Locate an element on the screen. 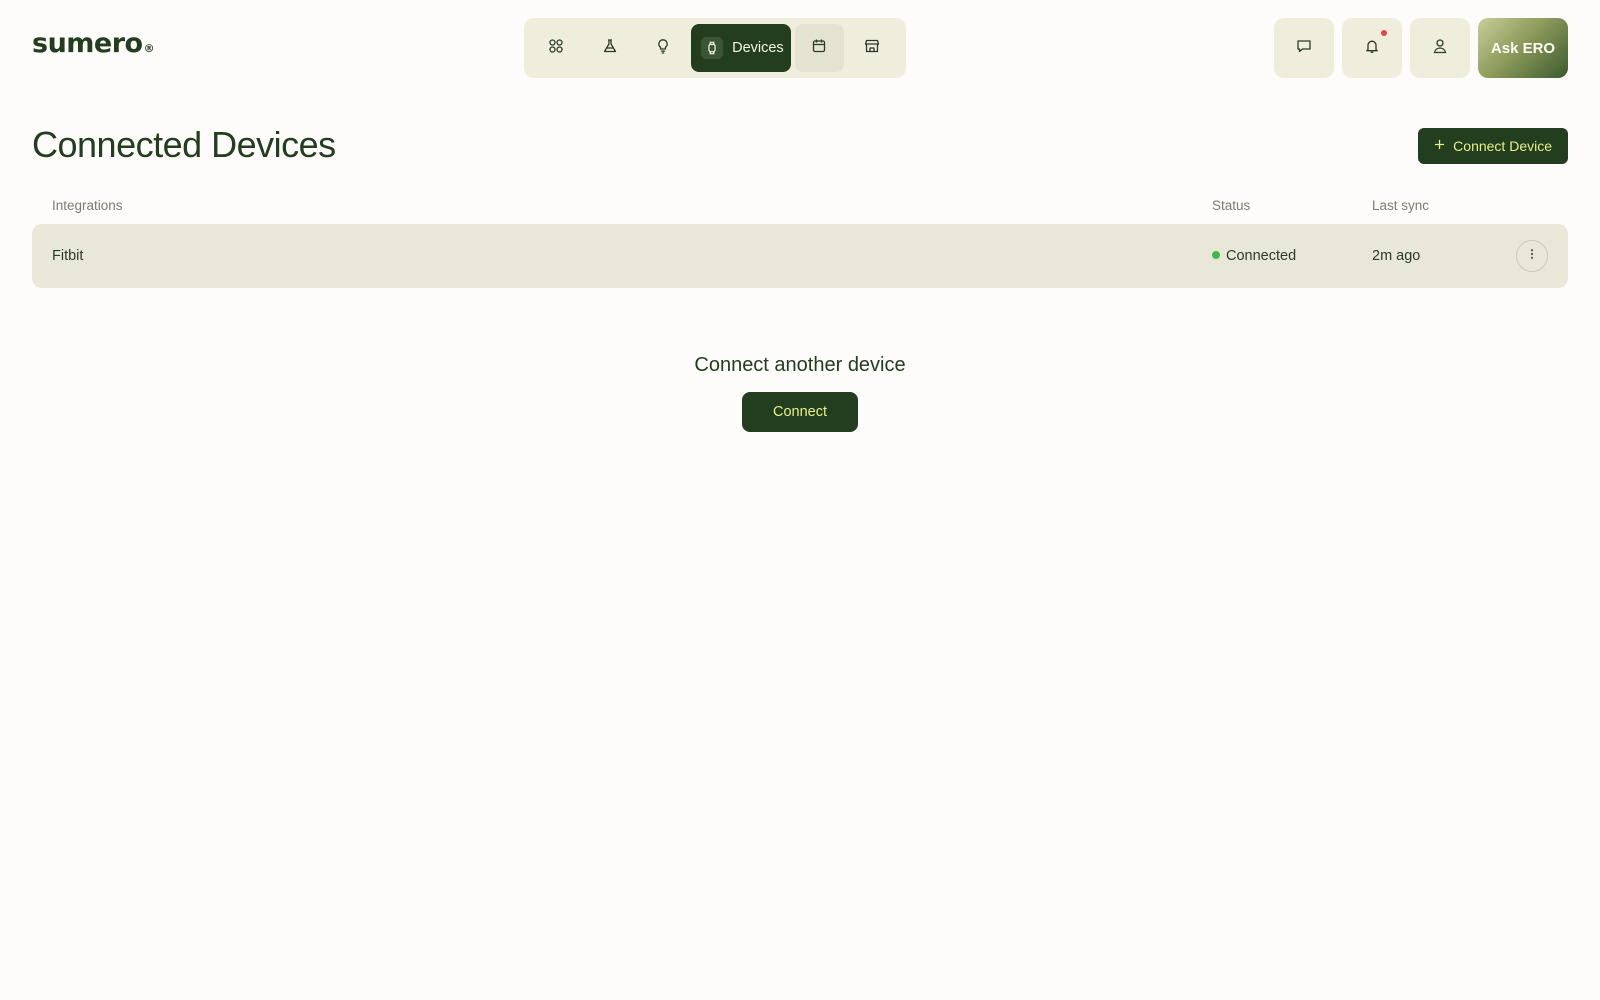  nav-devices-label: Devices is located at coordinates (758, 48).